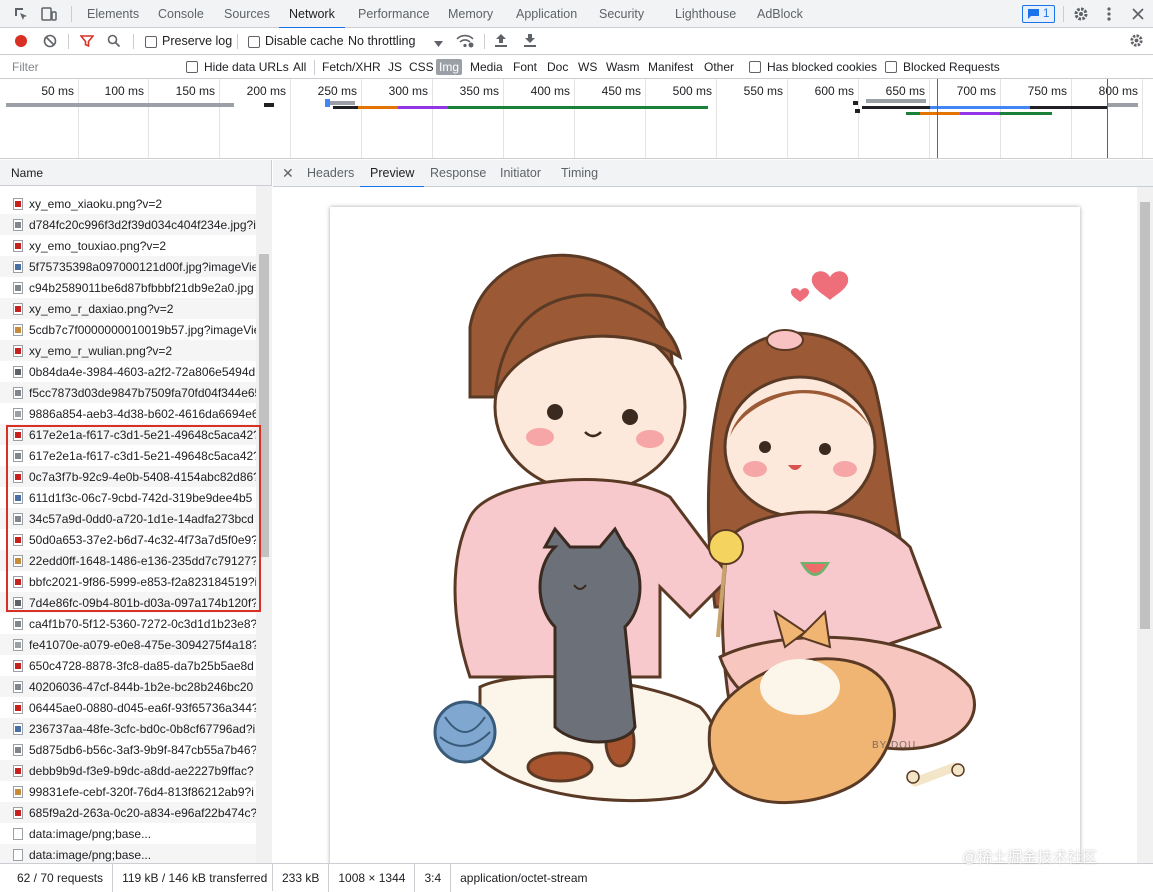 This screenshot has height=892, width=1153. Describe the element at coordinates (128, 413) in the screenshot. I see `list-item: 9886a854-aeb3-4d38-b602-4616da6694e6` at that location.